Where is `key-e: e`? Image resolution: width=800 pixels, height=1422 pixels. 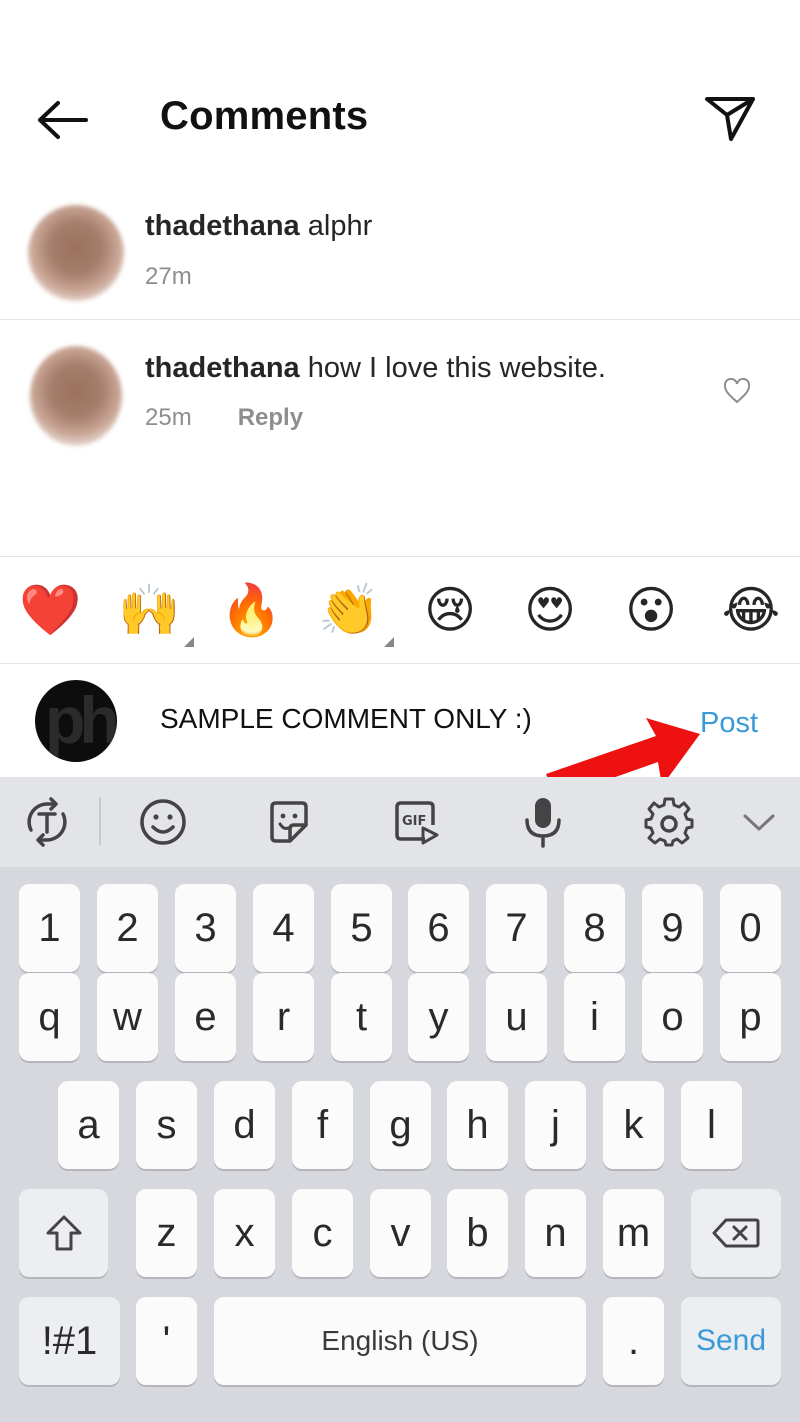 key-e: e is located at coordinates (205, 1017).